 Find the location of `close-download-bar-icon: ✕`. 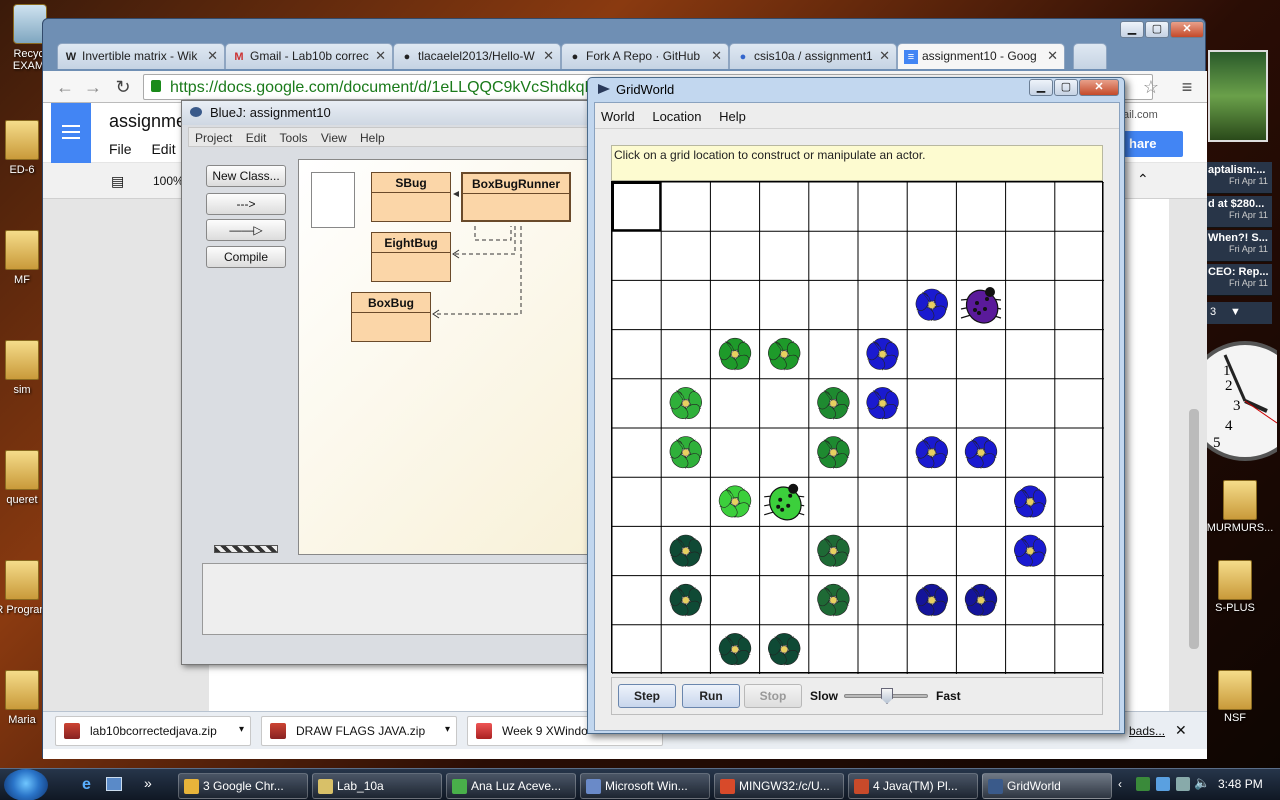

close-download-bar-icon: ✕ is located at coordinates (1181, 730).